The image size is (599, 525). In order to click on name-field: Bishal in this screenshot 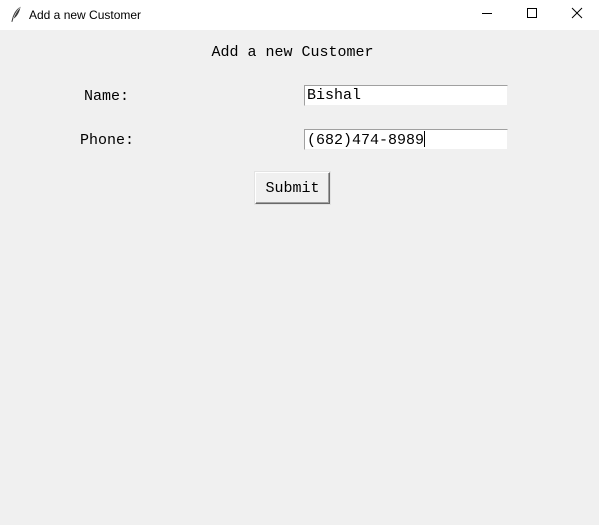, I will do `click(406, 95)`.